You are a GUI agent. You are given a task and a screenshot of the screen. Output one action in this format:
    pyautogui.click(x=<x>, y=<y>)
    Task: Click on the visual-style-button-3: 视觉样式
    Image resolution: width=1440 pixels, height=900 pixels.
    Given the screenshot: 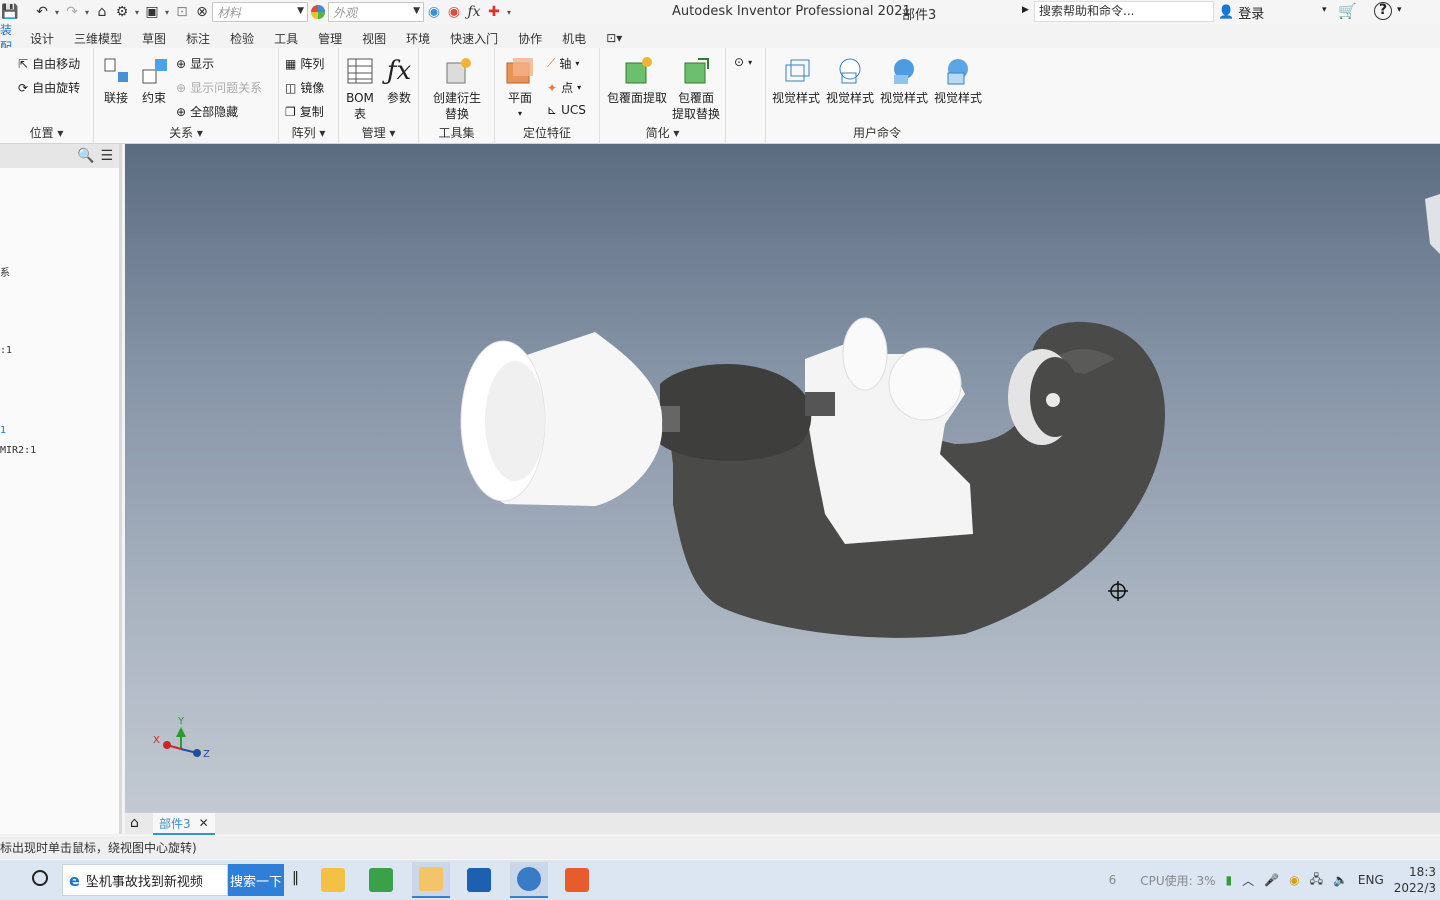 What is the action you would take?
    pyautogui.click(x=904, y=80)
    